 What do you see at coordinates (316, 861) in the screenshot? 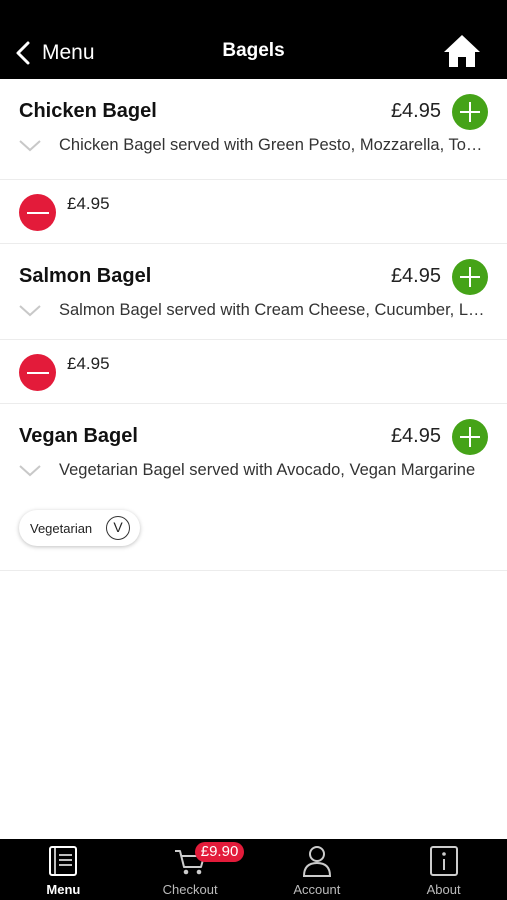
I see `account-icon` at bounding box center [316, 861].